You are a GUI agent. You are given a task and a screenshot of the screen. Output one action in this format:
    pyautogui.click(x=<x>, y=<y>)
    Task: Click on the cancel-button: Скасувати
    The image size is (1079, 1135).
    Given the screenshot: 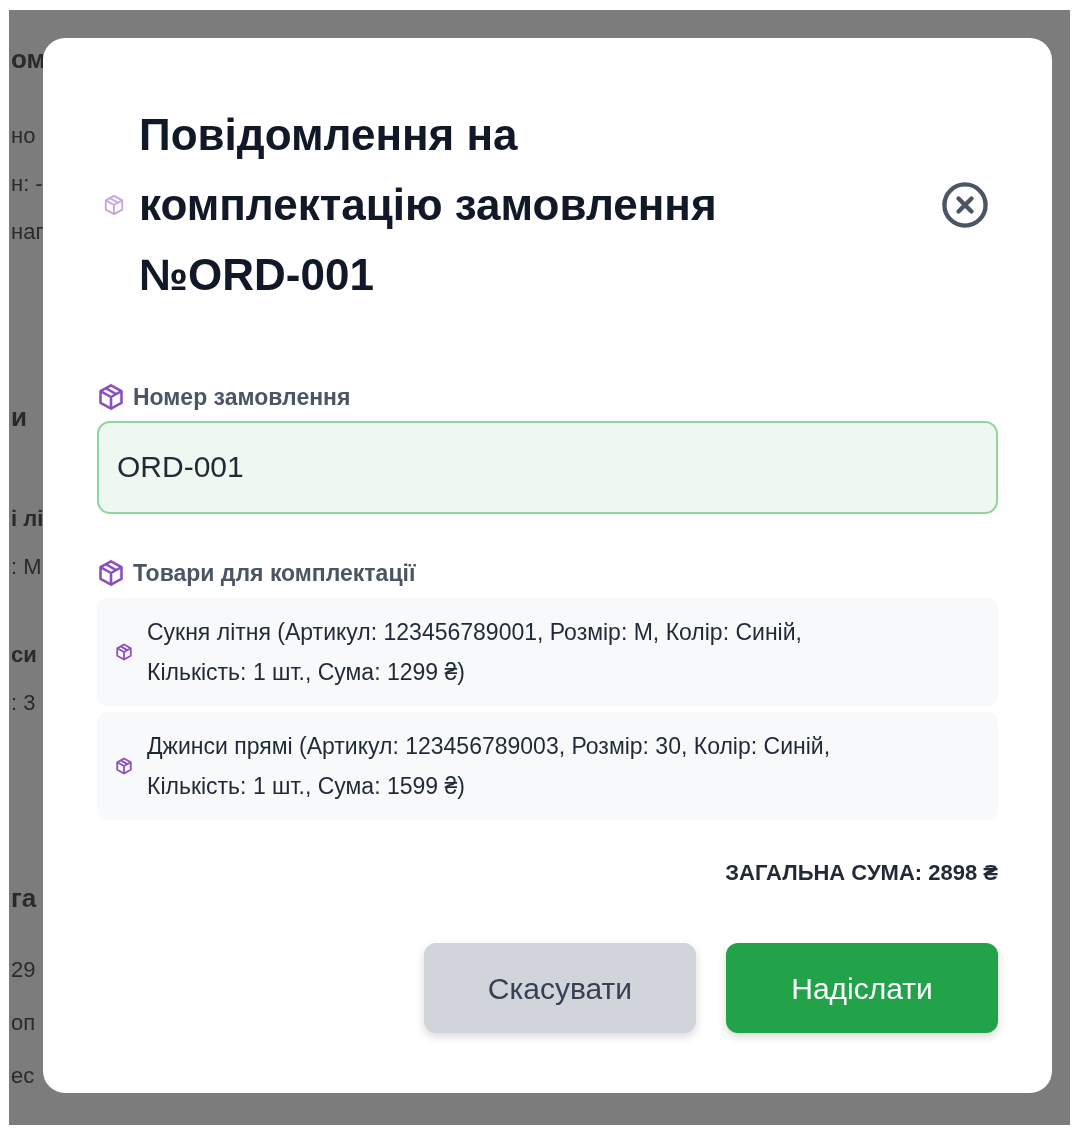 What is the action you would take?
    pyautogui.click(x=560, y=988)
    